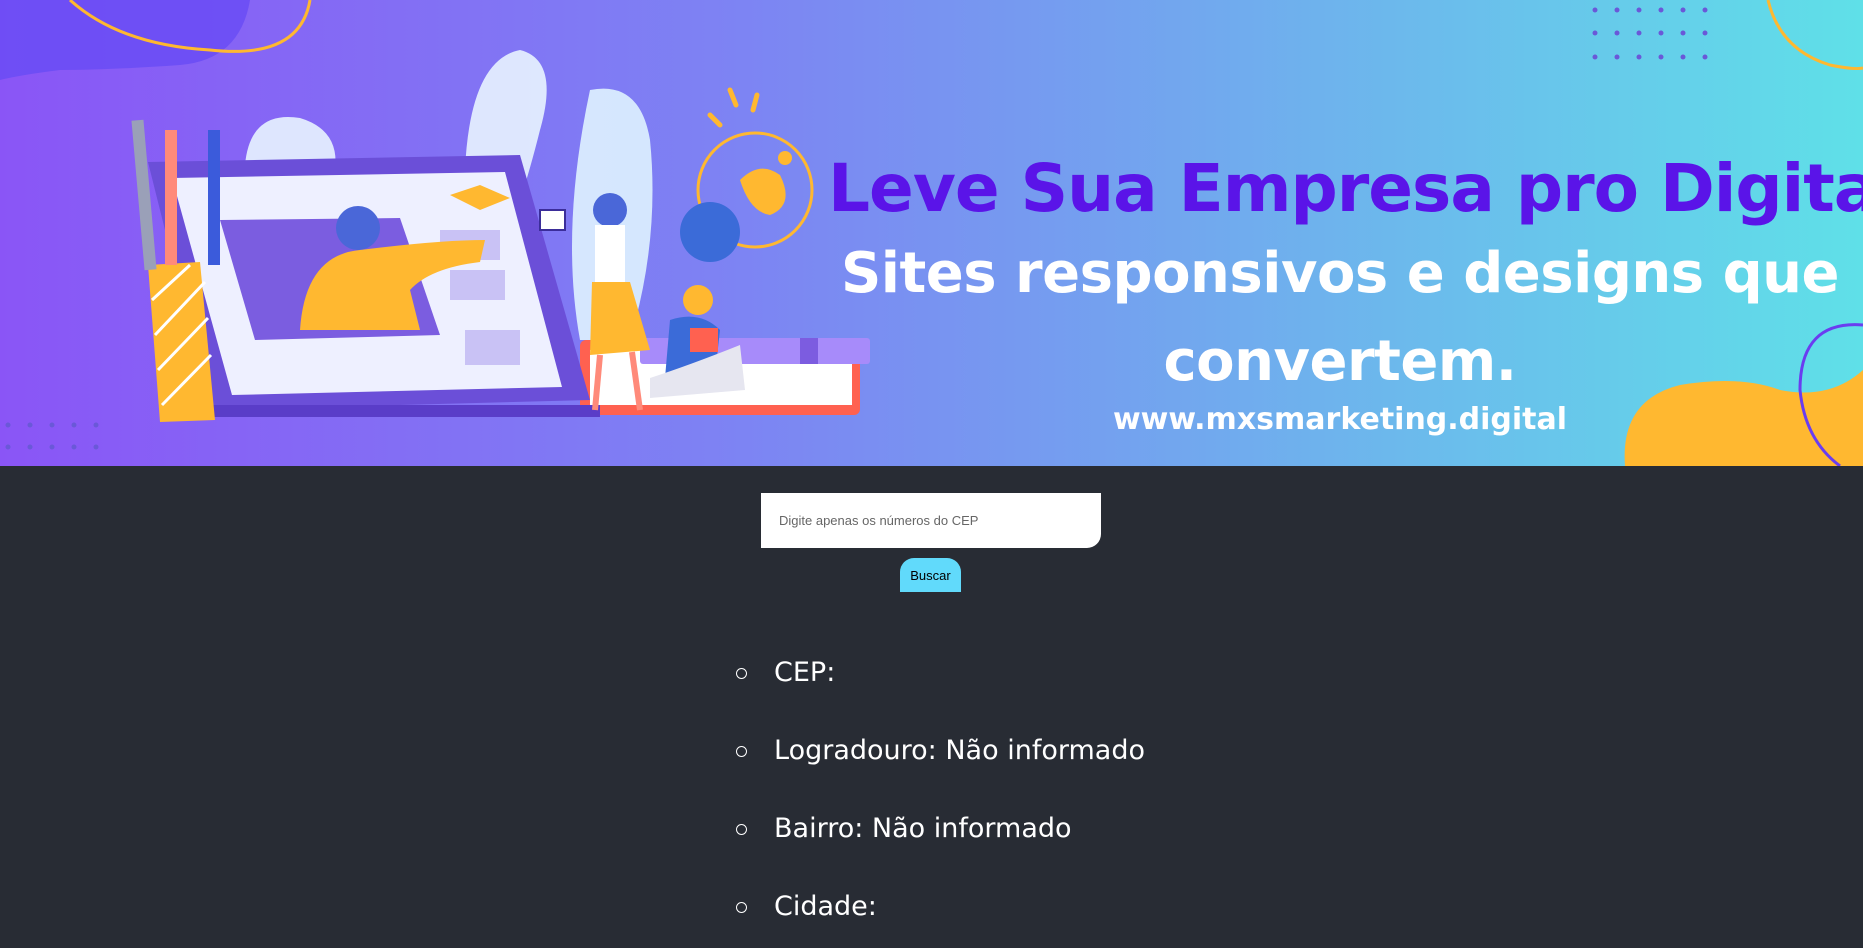 The width and height of the screenshot is (1863, 948). I want to click on search-button: Buscar, so click(930, 575).